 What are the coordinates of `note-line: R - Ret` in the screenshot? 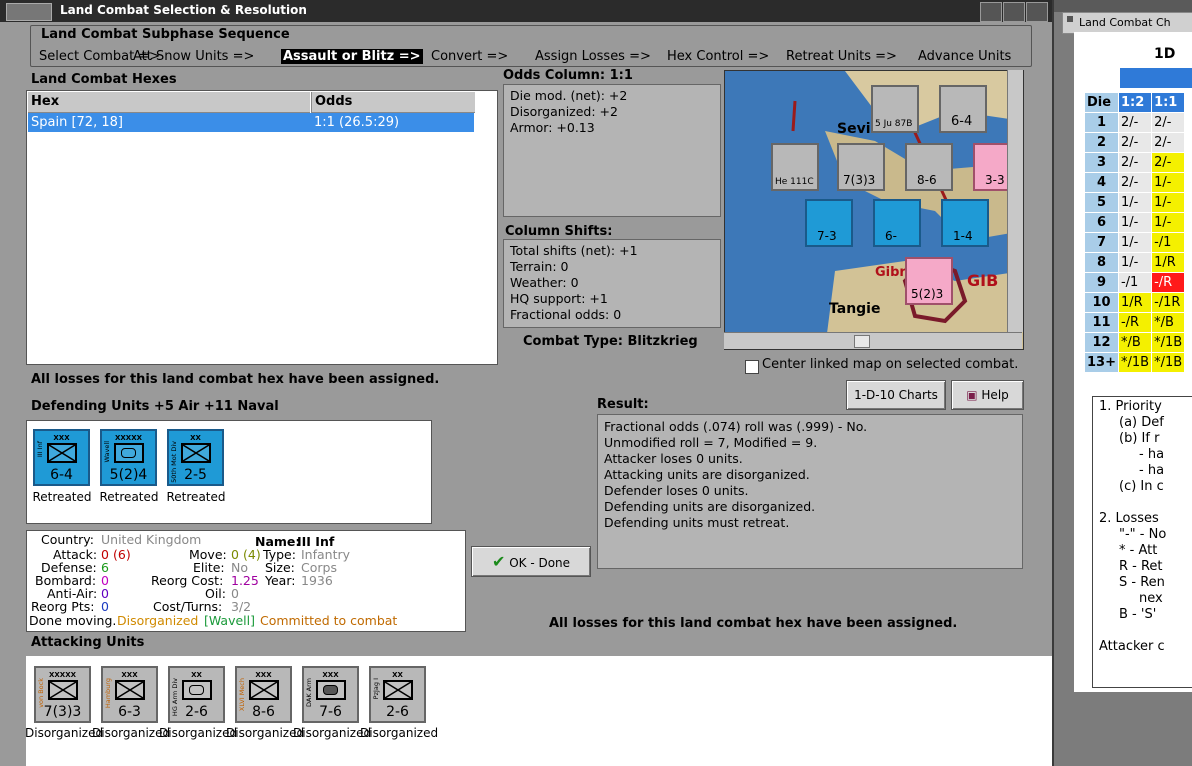 It's located at (1141, 566).